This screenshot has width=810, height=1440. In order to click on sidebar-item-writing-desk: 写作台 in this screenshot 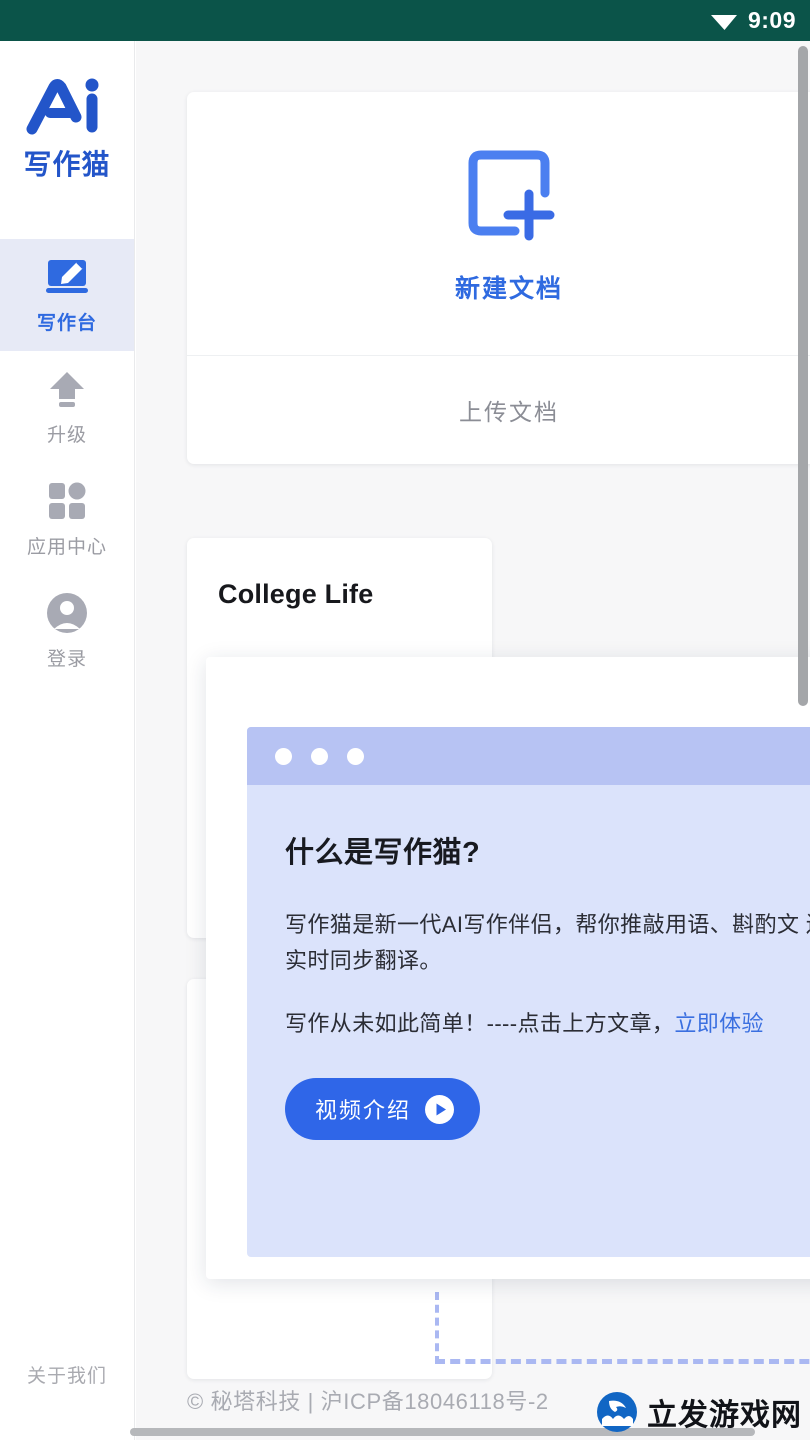, I will do `click(67, 295)`.